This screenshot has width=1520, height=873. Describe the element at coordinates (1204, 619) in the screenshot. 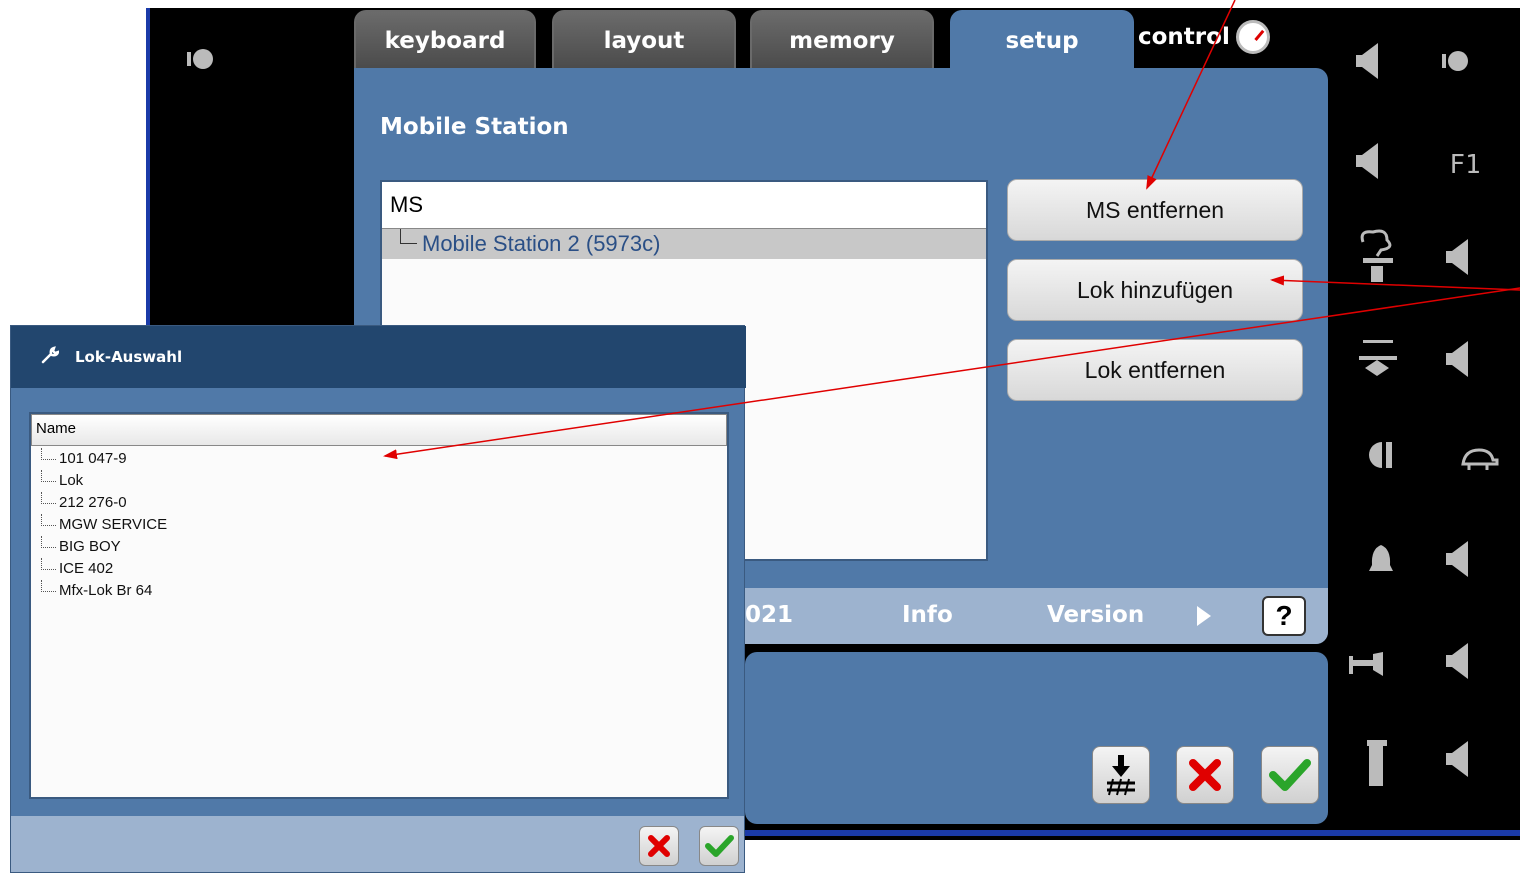

I see `play-icon` at that location.